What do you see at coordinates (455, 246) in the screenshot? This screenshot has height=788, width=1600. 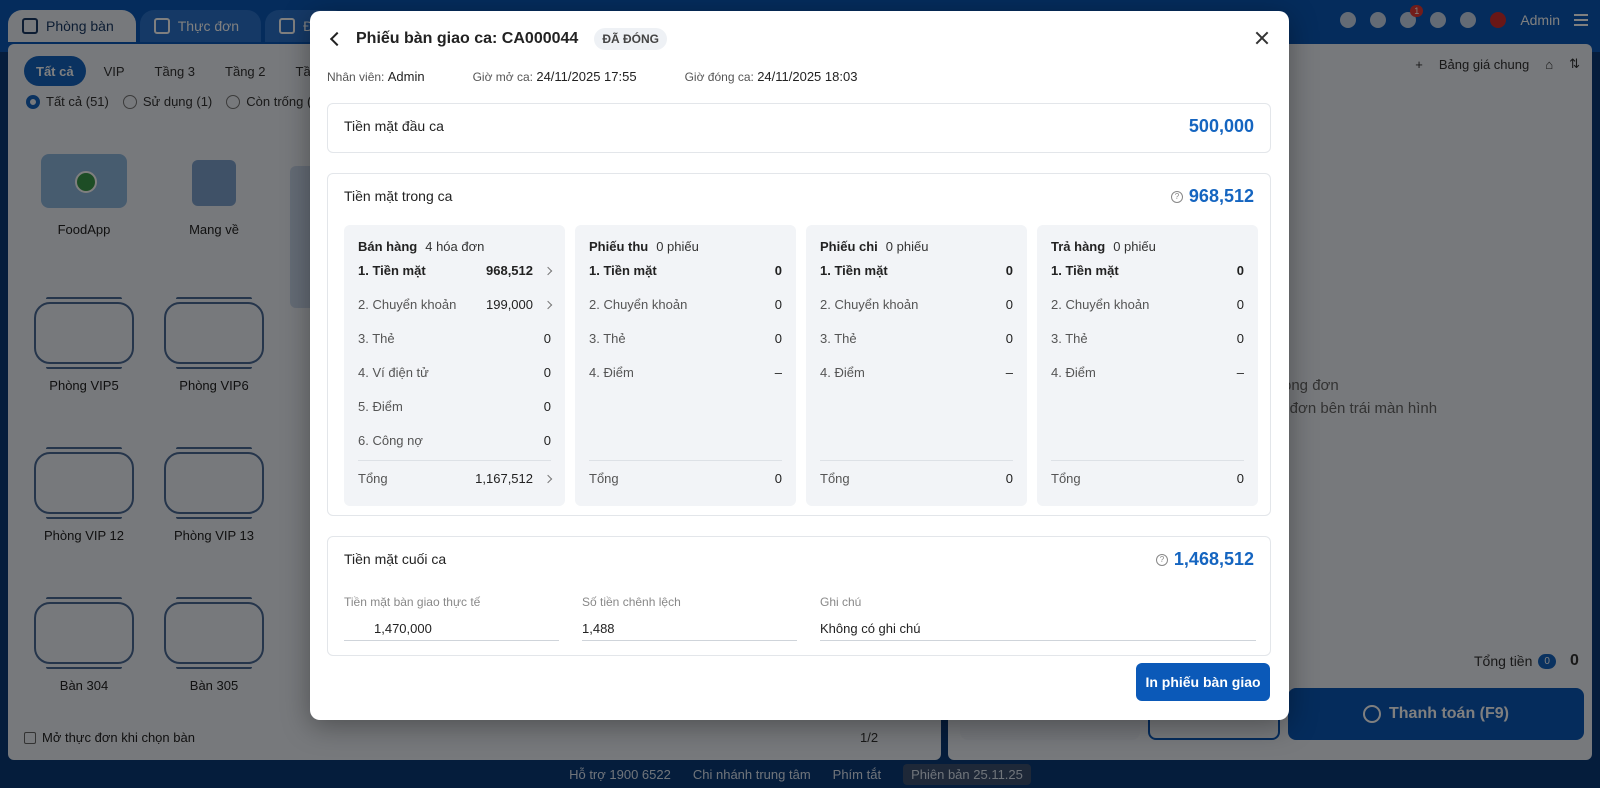 I see `column-count: 4 hóa đơn` at bounding box center [455, 246].